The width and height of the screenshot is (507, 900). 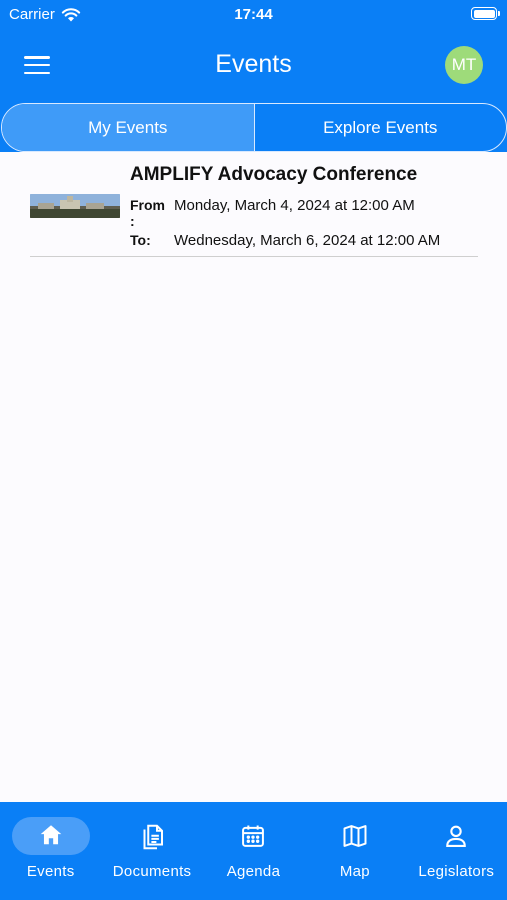 What do you see at coordinates (464, 65) in the screenshot?
I see `avatar: MT` at bounding box center [464, 65].